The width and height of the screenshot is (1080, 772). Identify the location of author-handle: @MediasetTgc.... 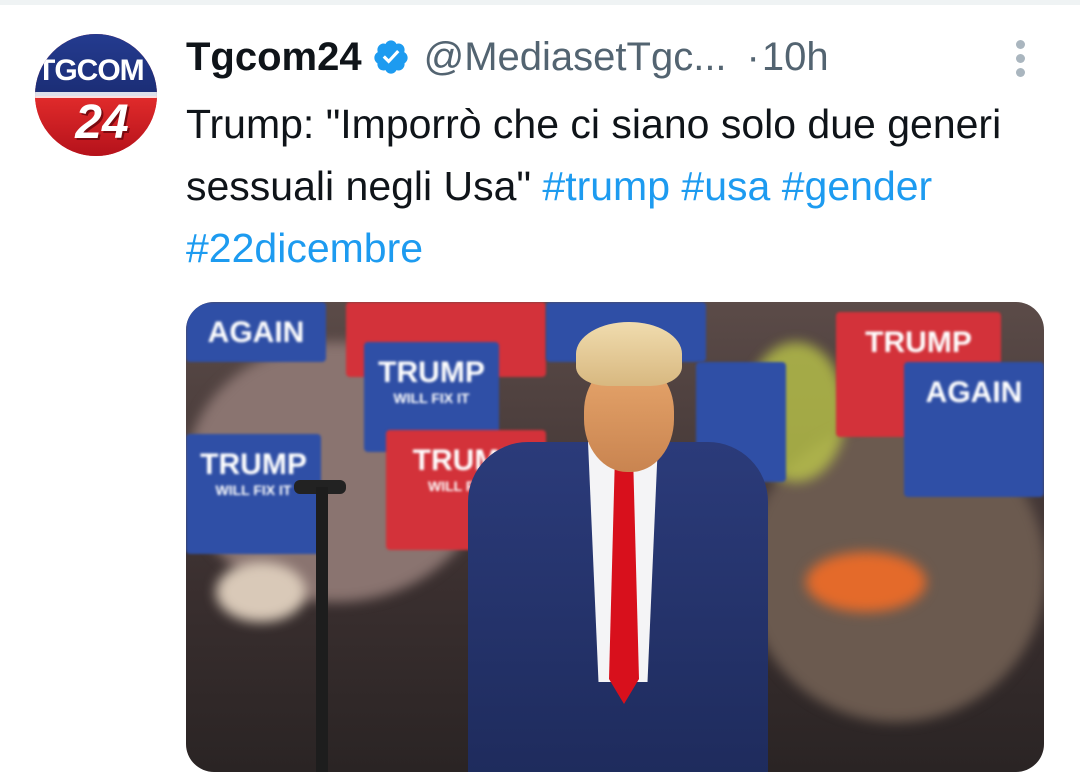
(575, 57).